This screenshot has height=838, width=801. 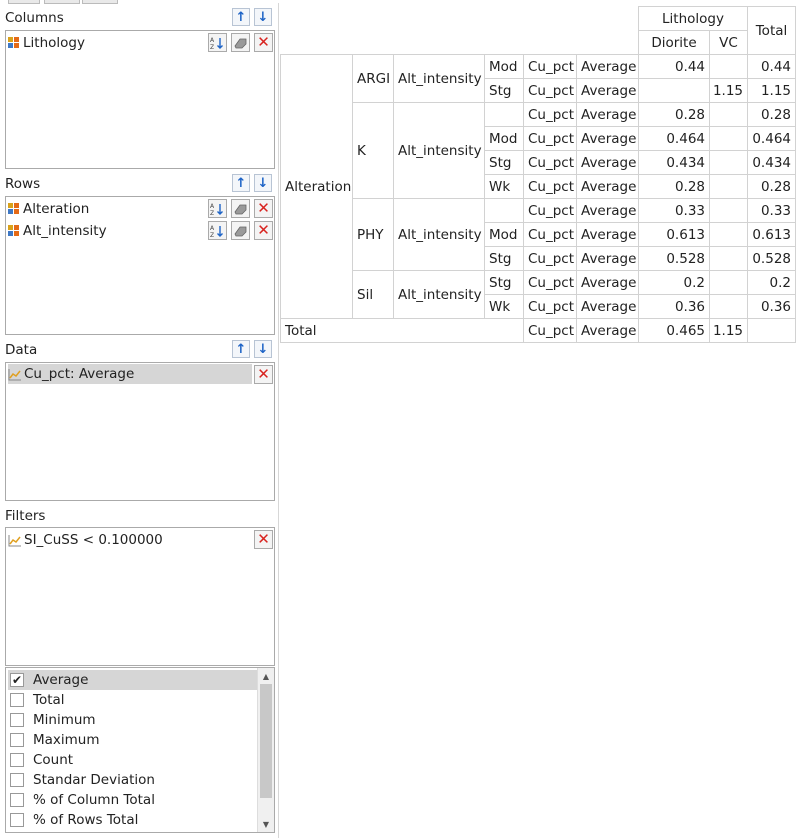 I want to click on column-group-header: Lithology, so click(x=693, y=18).